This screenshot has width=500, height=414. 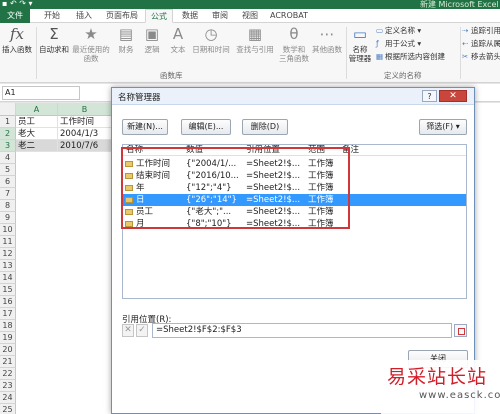 I want to click on tab-view: 视图, so click(x=250, y=16).